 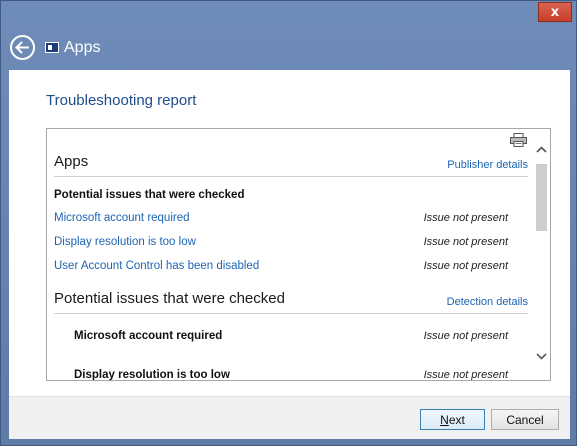 What do you see at coordinates (487, 165) in the screenshot?
I see `publisher-details-link: Publisher details` at bounding box center [487, 165].